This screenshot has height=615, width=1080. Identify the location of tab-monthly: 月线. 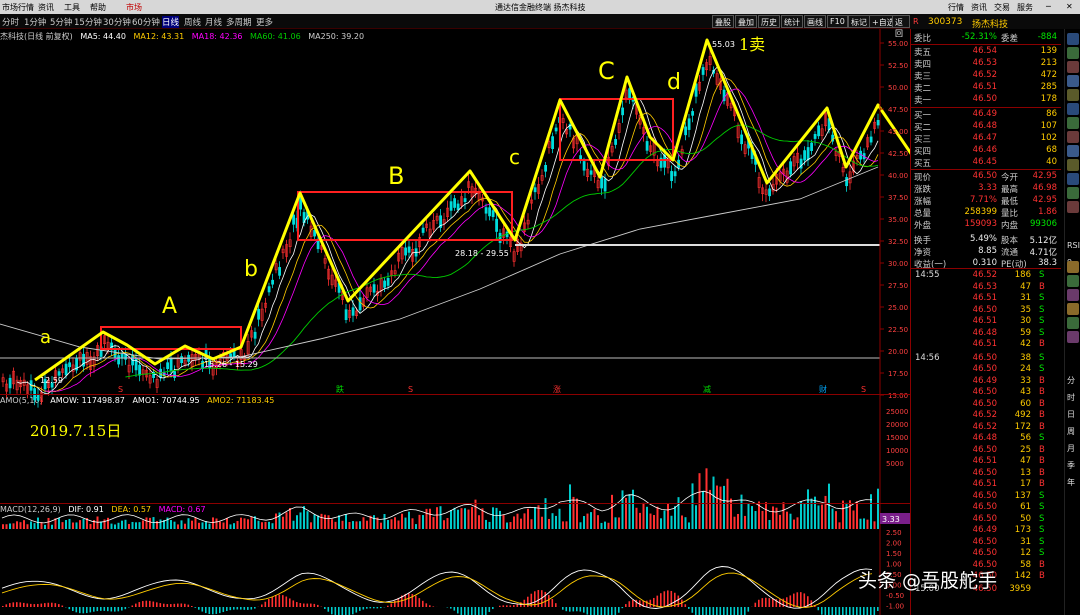
(213, 22).